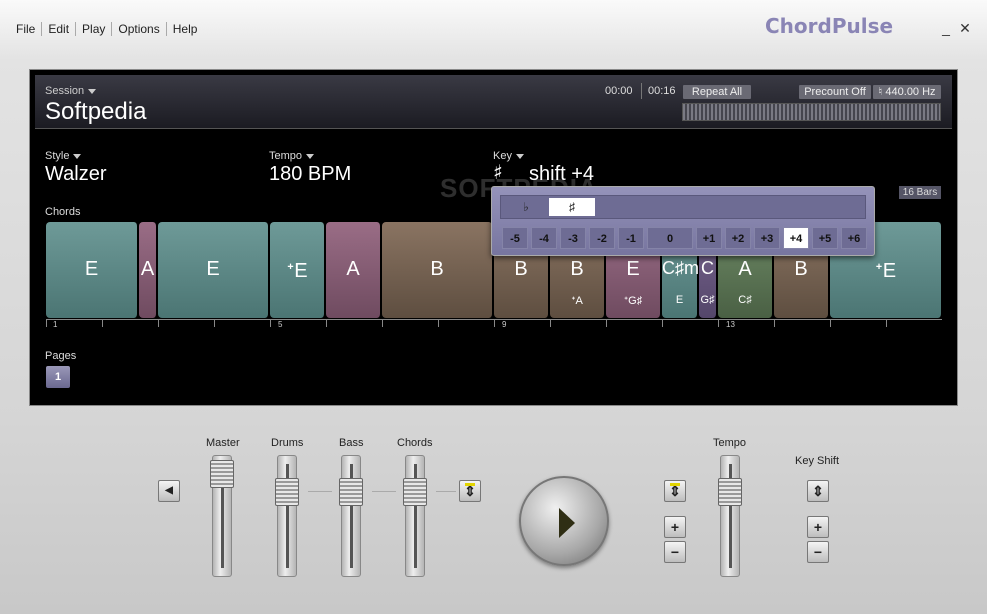  What do you see at coordinates (670, 238) in the screenshot?
I see `shift-zero: 0` at bounding box center [670, 238].